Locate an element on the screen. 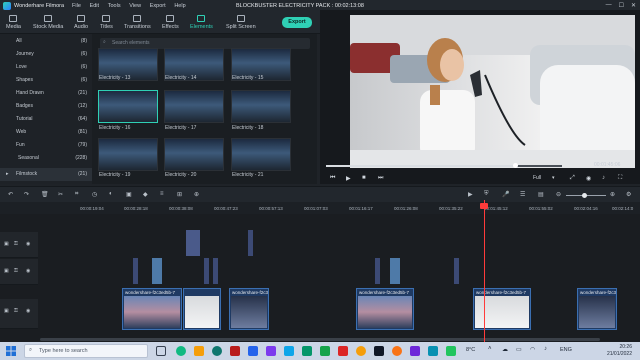 The height and width of the screenshot is (360, 640). maximize-icon: ☐ is located at coordinates (621, 5).